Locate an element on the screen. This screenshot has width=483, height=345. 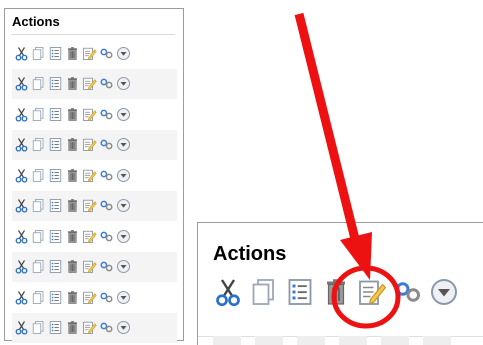
zoomed-actions-header: Actions is located at coordinates (250, 254).